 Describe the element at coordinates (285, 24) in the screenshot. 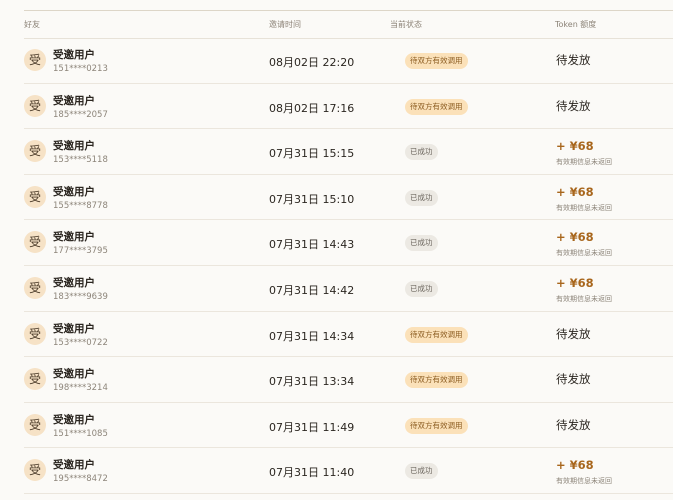

I see `header-invite-time: 邀请时间` at that location.